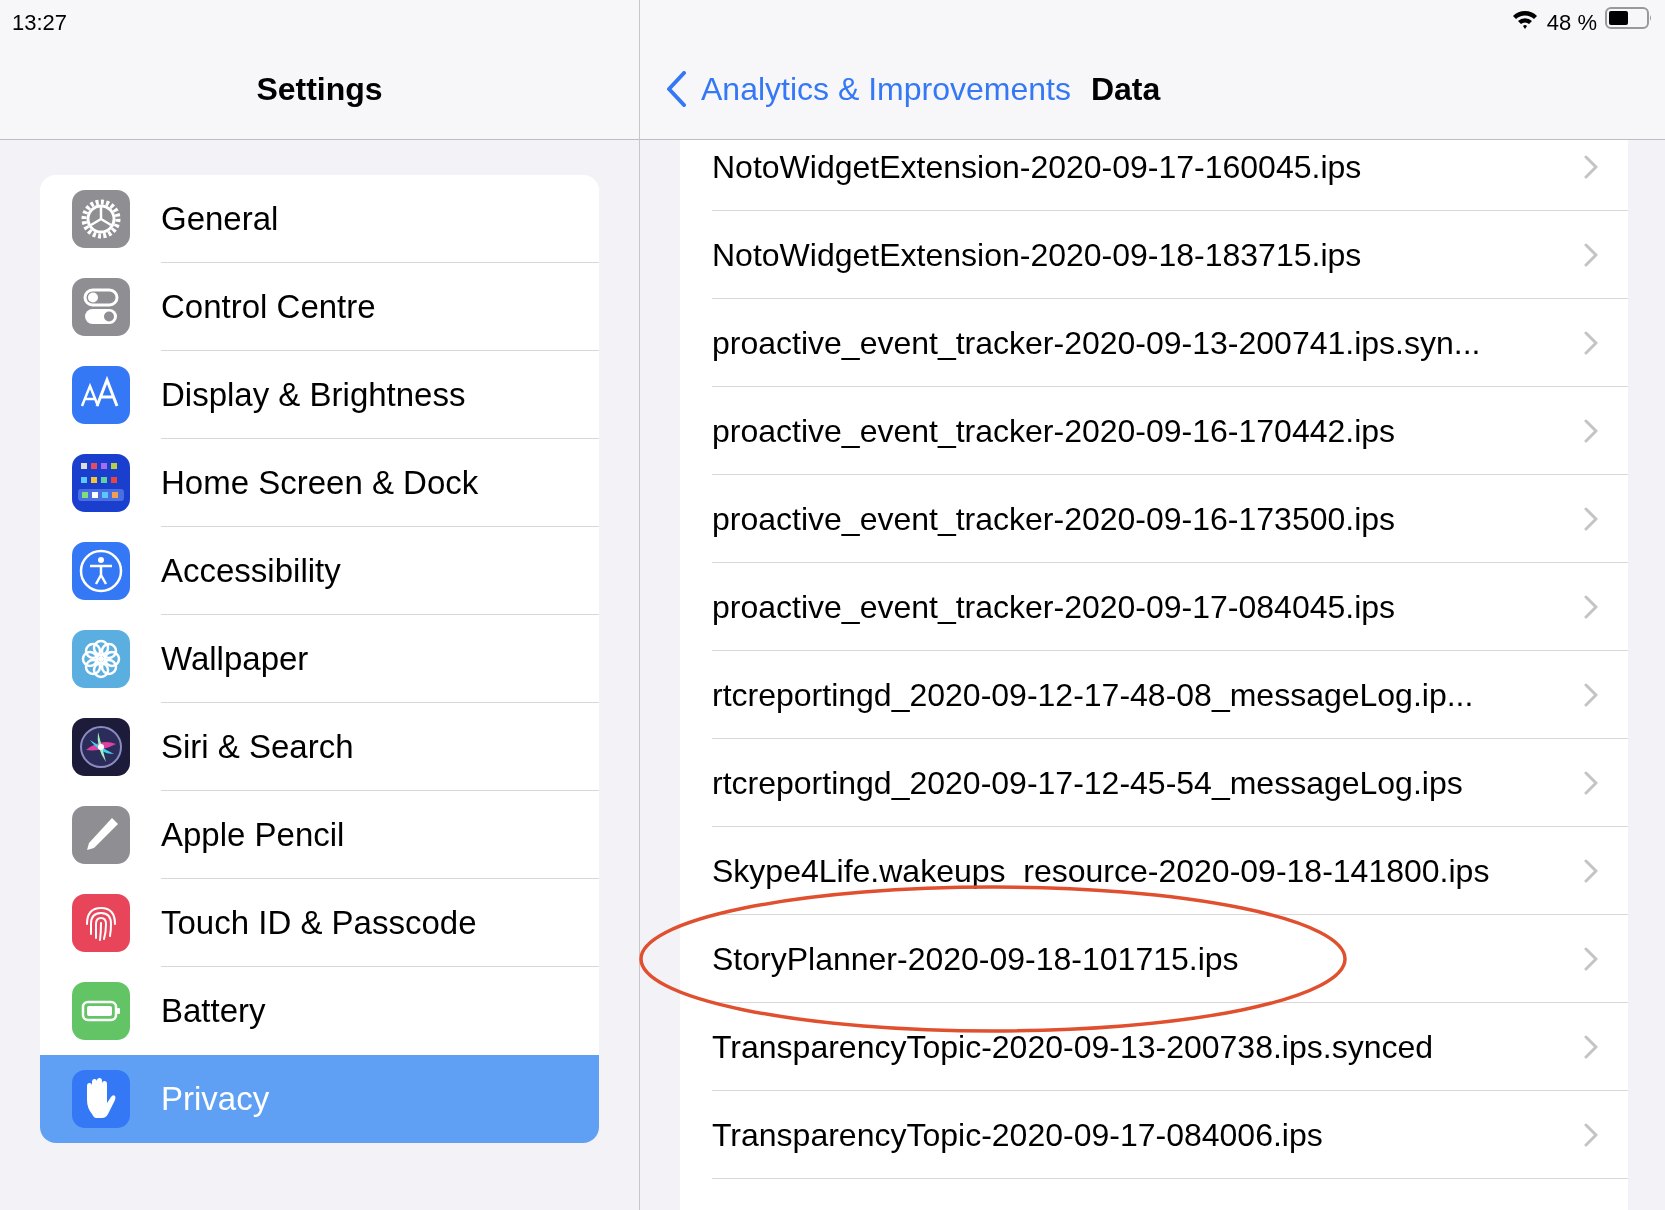 The height and width of the screenshot is (1210, 1665). Describe the element at coordinates (100, 659) in the screenshot. I see `flower-icon` at that location.